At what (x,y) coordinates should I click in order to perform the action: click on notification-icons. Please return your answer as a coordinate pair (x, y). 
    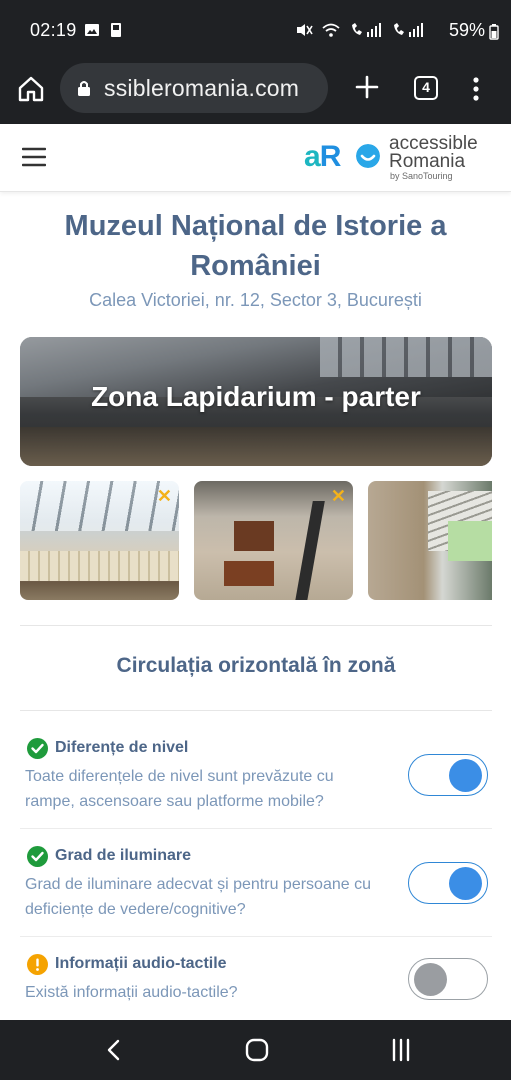
    Looking at the image, I should click on (104, 30).